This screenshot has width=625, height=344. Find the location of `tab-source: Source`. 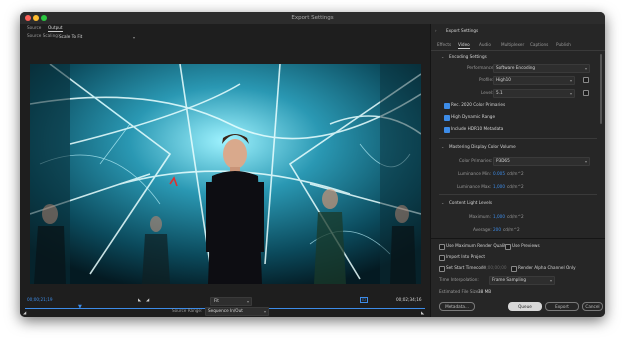

tab-source: Source is located at coordinates (34, 28).